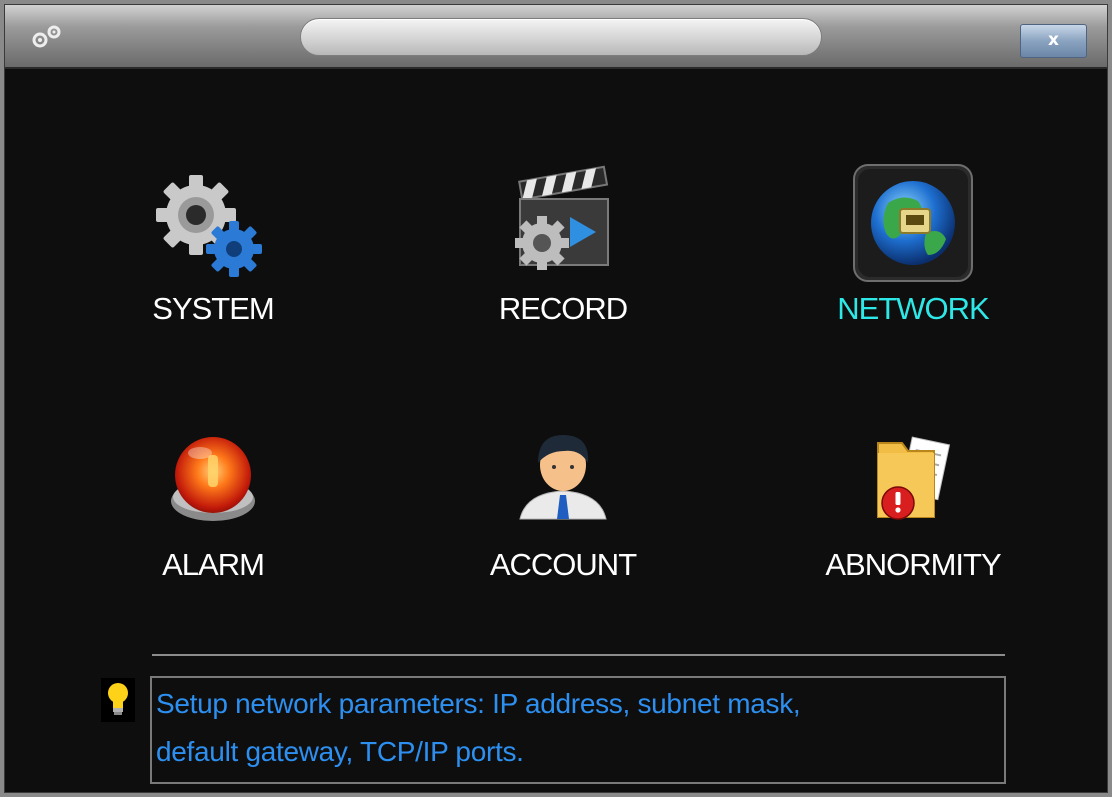  What do you see at coordinates (913, 228) in the screenshot?
I see `globe-network-icon` at bounding box center [913, 228].